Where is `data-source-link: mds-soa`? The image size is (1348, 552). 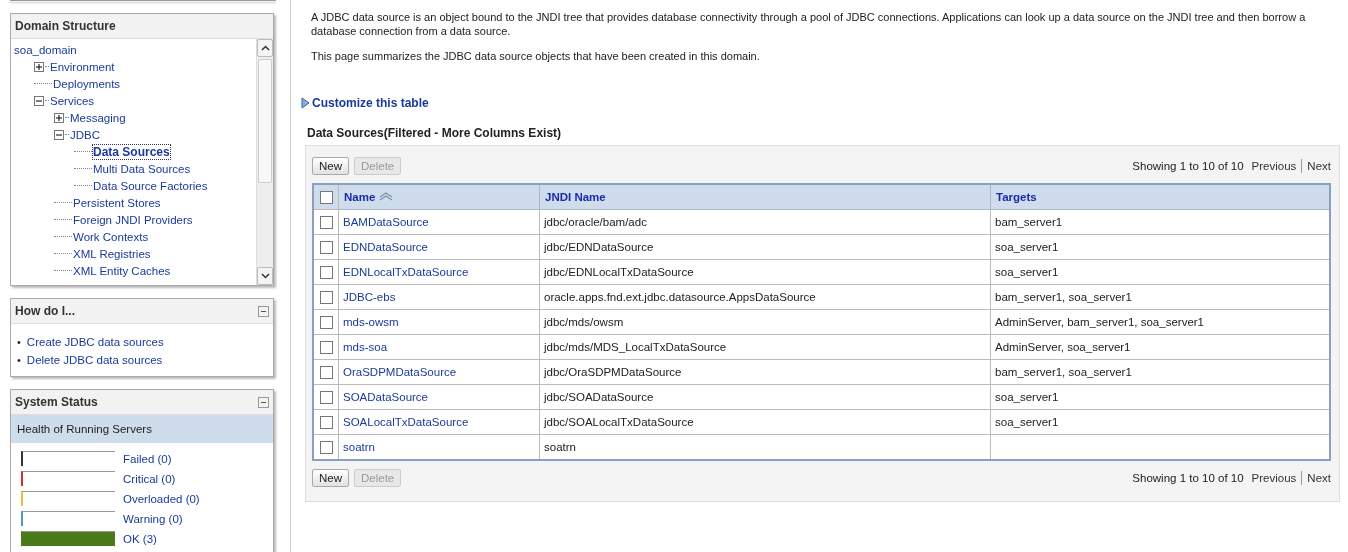
data-source-link: mds-soa is located at coordinates (365, 347).